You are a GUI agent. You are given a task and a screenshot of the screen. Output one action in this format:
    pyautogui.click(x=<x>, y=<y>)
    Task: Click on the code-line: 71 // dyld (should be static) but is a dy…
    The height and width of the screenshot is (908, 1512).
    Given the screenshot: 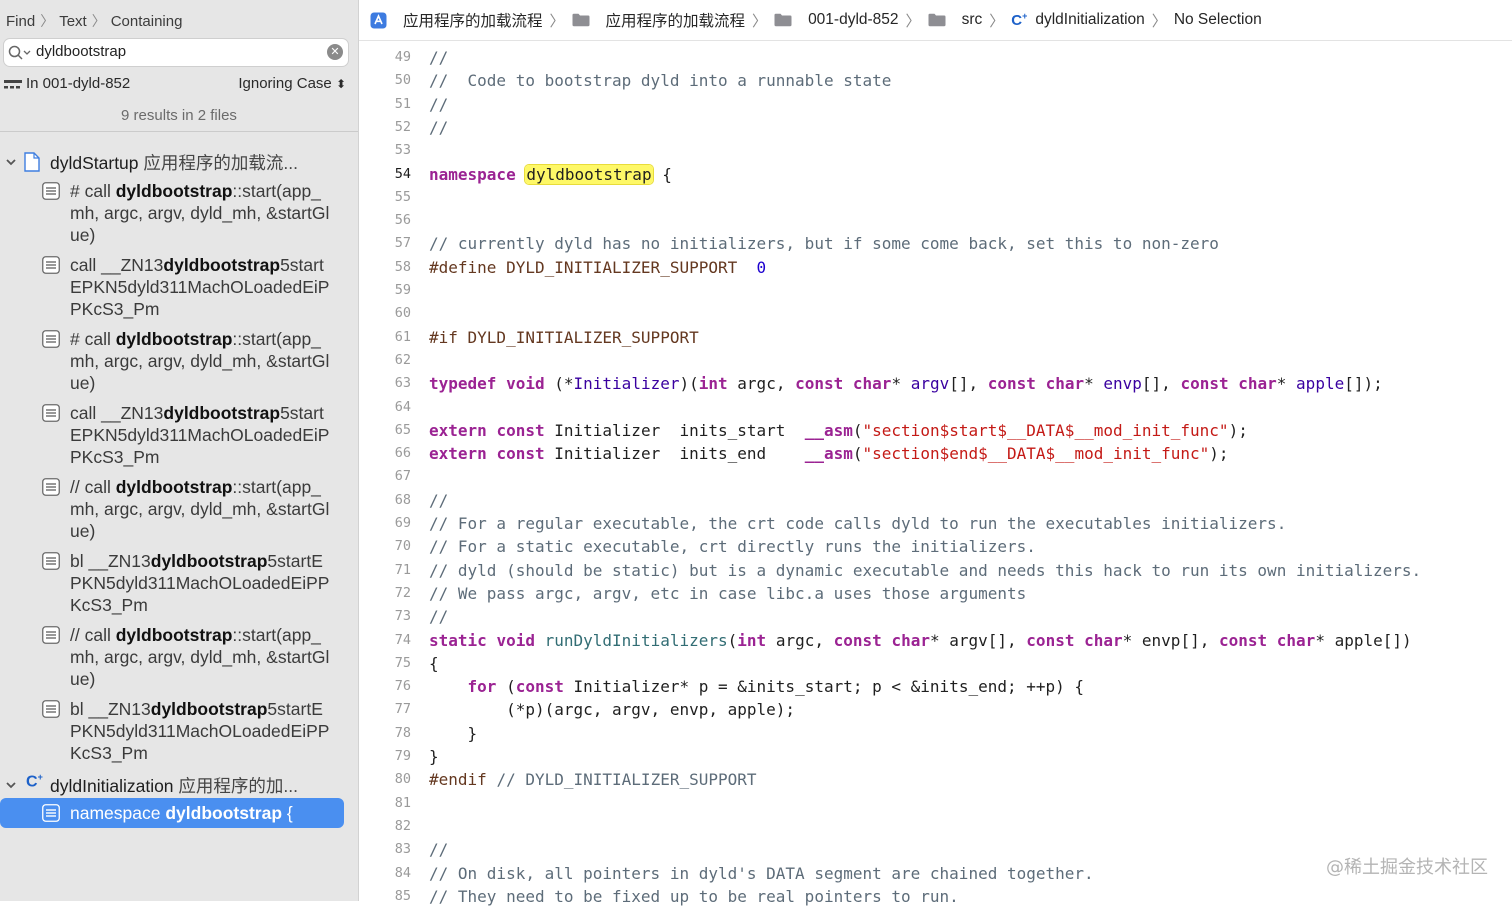 What is the action you would take?
    pyautogui.click(x=935, y=570)
    